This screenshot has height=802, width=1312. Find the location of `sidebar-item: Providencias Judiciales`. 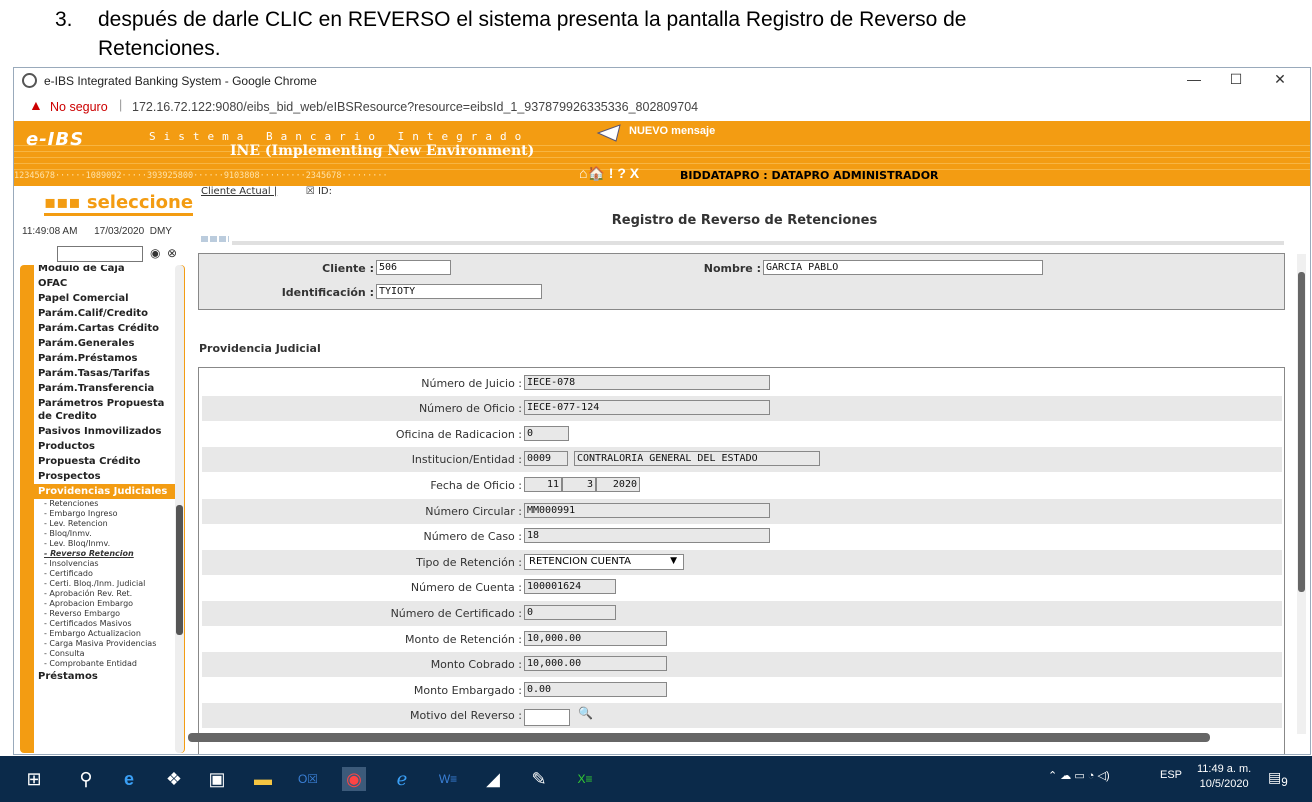

sidebar-item: Providencias Judiciales is located at coordinates (107, 491).